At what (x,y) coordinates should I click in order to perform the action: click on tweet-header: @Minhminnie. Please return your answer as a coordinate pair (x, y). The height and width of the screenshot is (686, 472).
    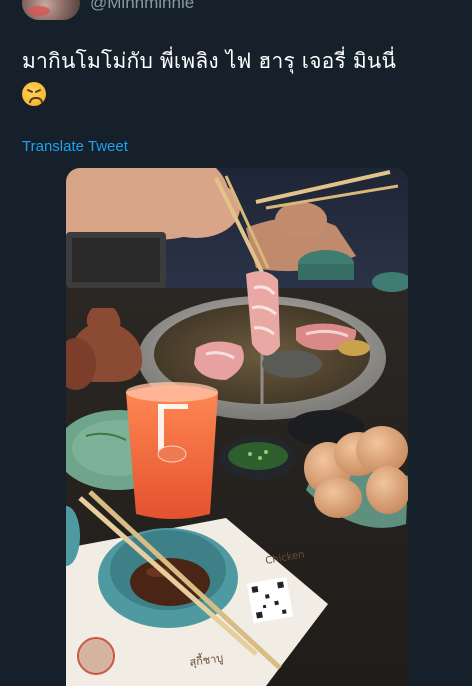
    Looking at the image, I should click on (108, 10).